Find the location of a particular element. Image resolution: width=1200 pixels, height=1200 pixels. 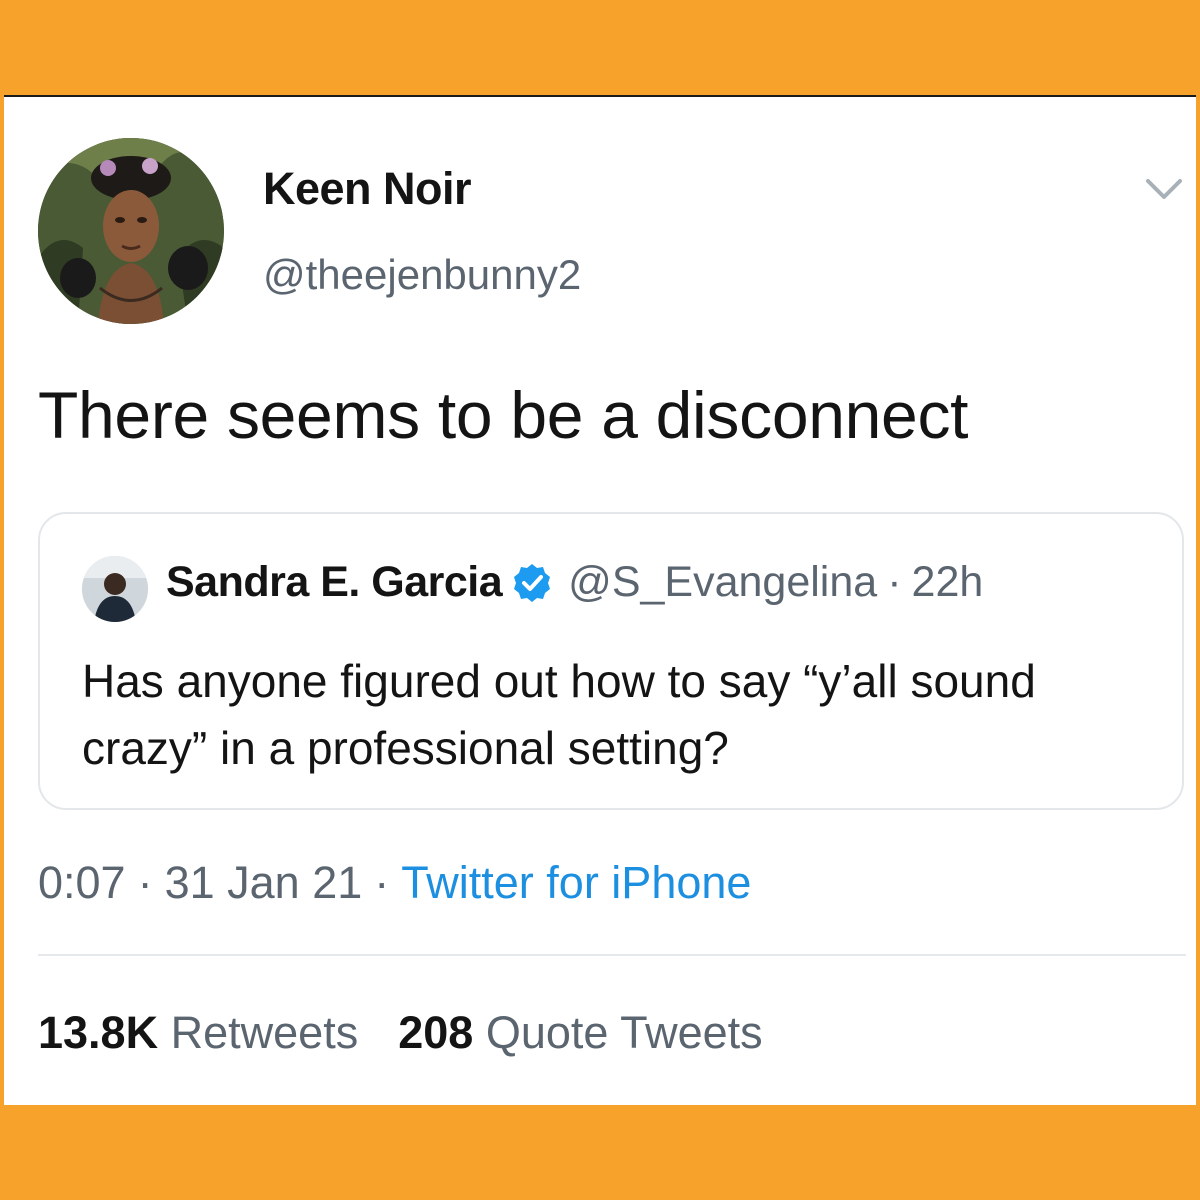

quoted-author-avatar-image is located at coordinates (115, 589).